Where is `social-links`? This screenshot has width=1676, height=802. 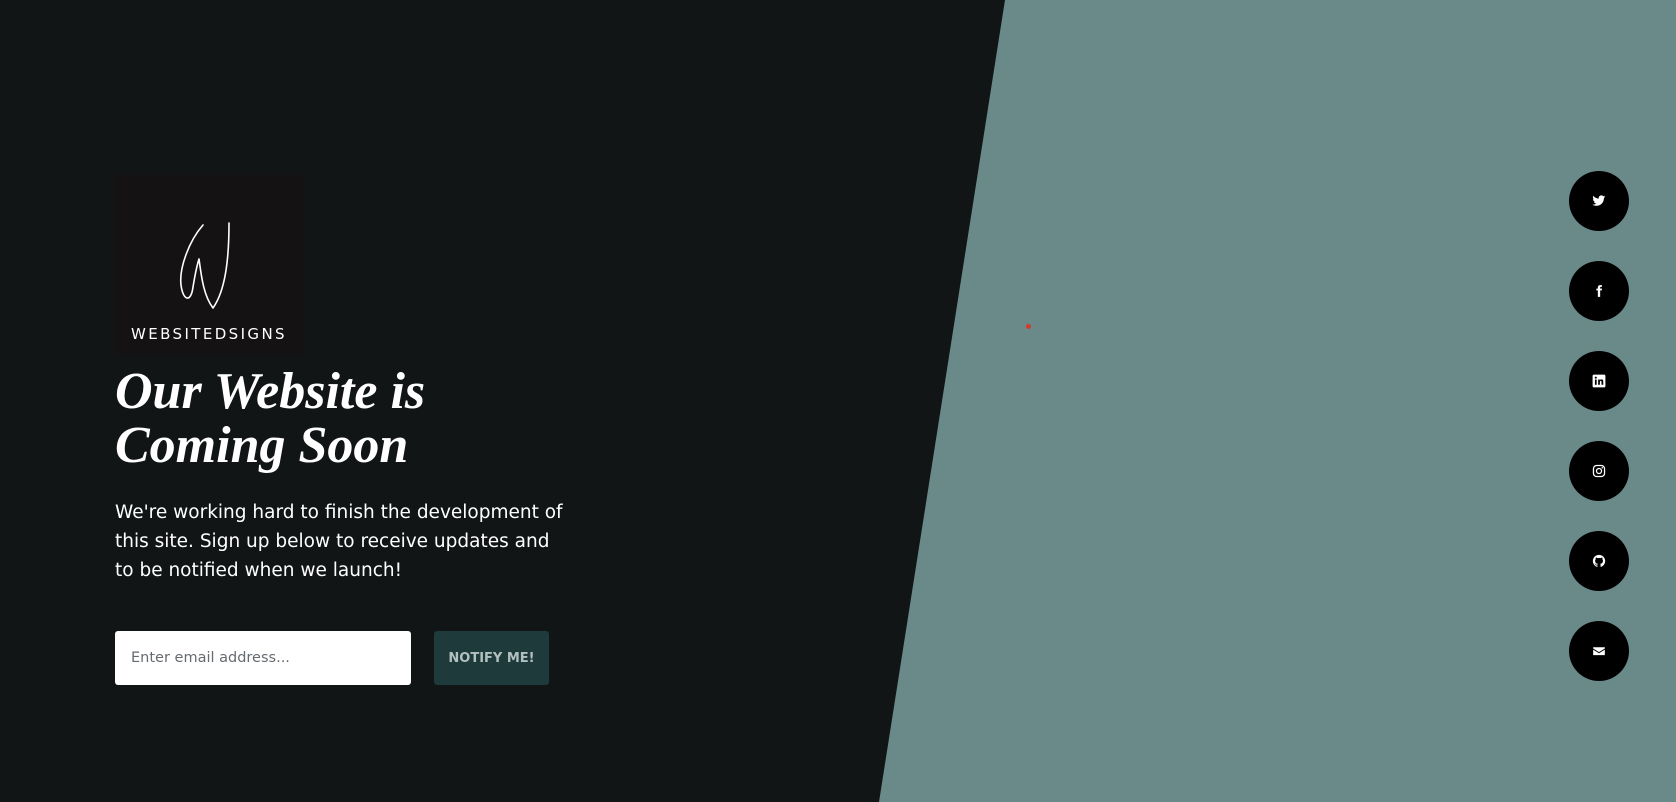
social-links is located at coordinates (1599, 441).